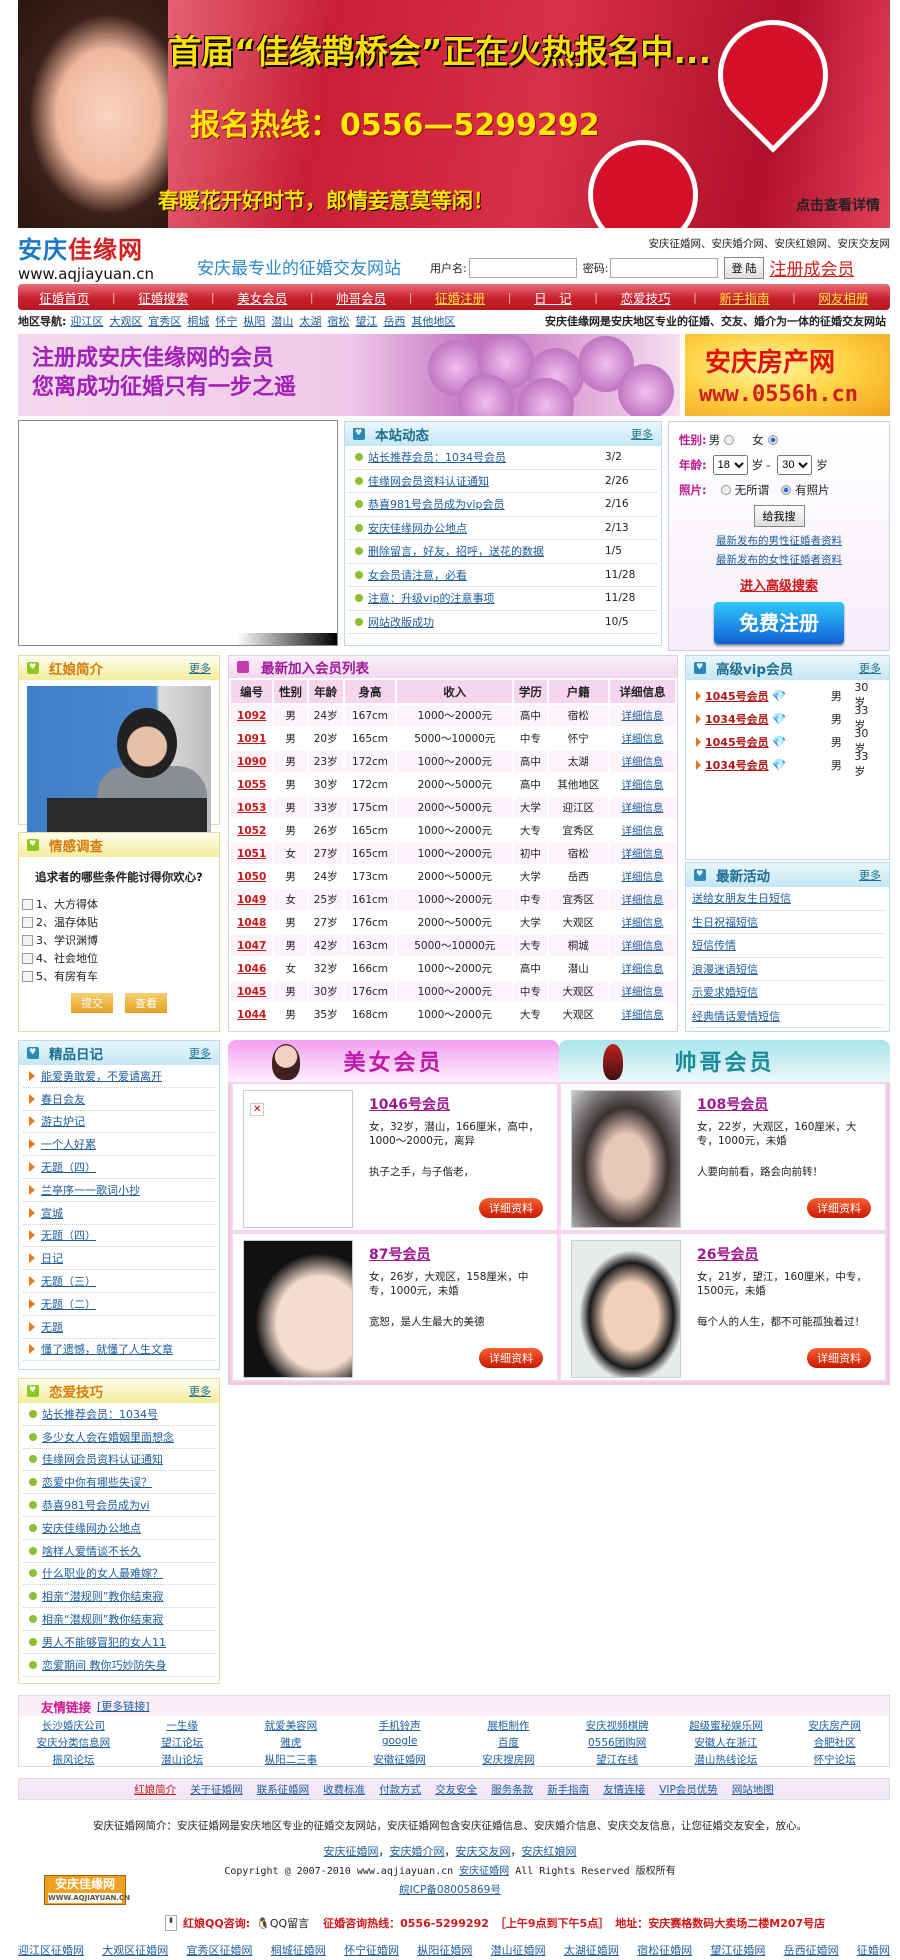  Describe the element at coordinates (91, 1551) in the screenshot. I see `tips-link: 啥样人爱情谈不长久` at that location.